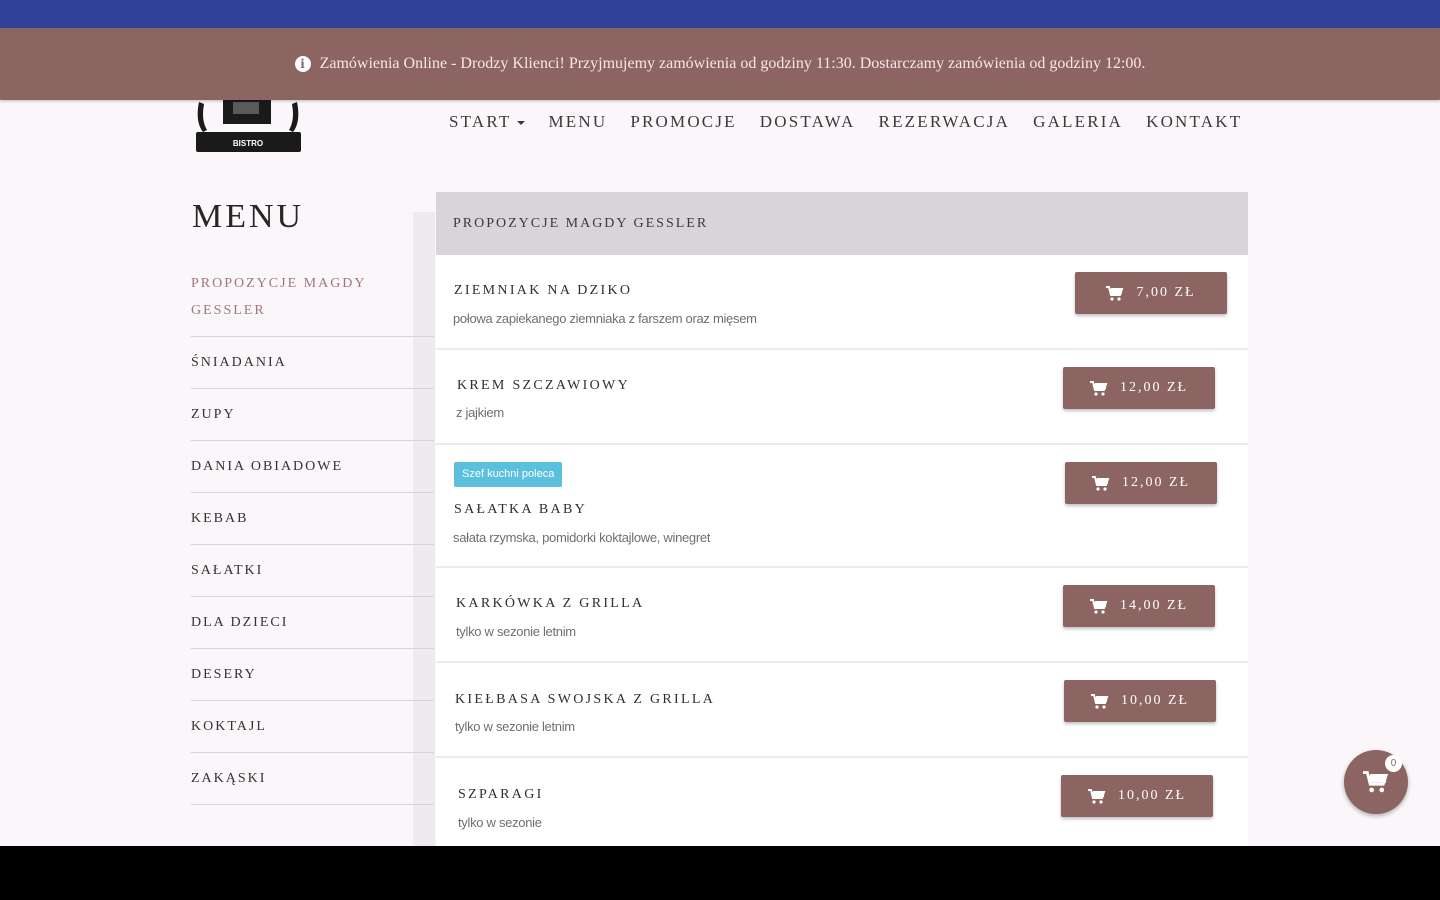 This screenshot has width=1440, height=900. Describe the element at coordinates (521, 123) in the screenshot. I see `chevron-down-icon` at that location.